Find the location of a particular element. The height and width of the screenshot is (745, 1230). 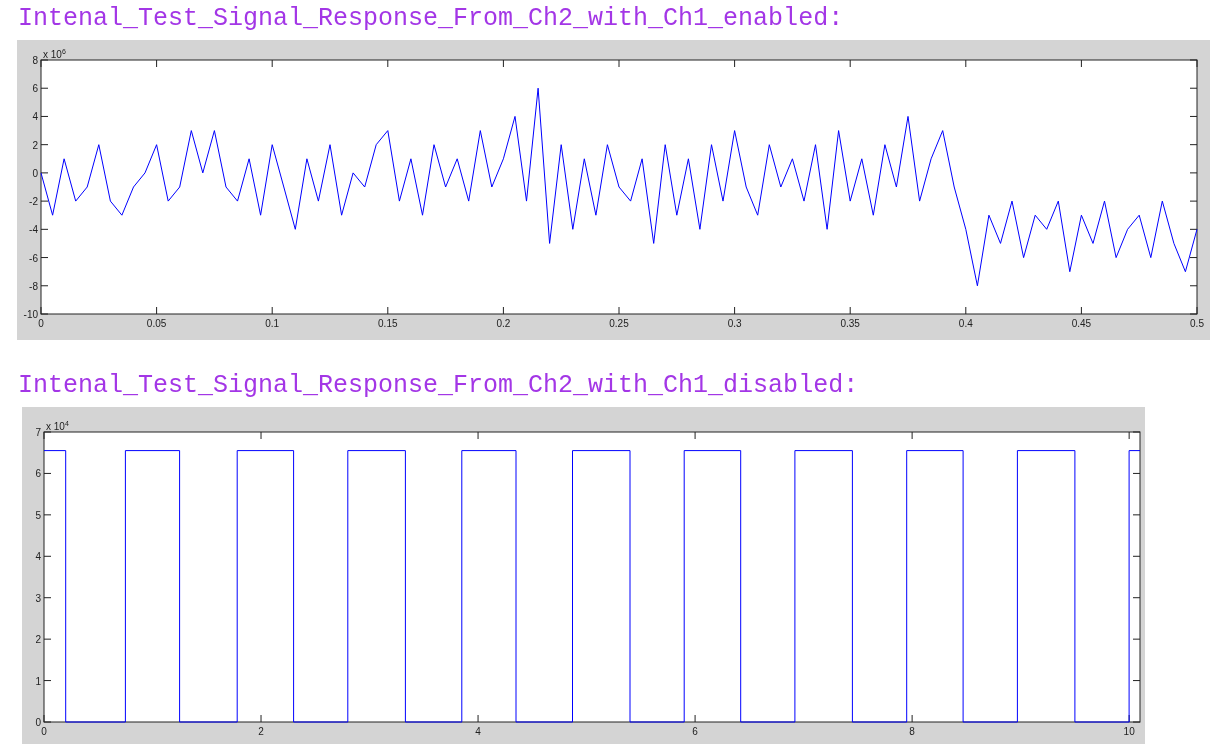

tick-label: 1 is located at coordinates (38, 681).